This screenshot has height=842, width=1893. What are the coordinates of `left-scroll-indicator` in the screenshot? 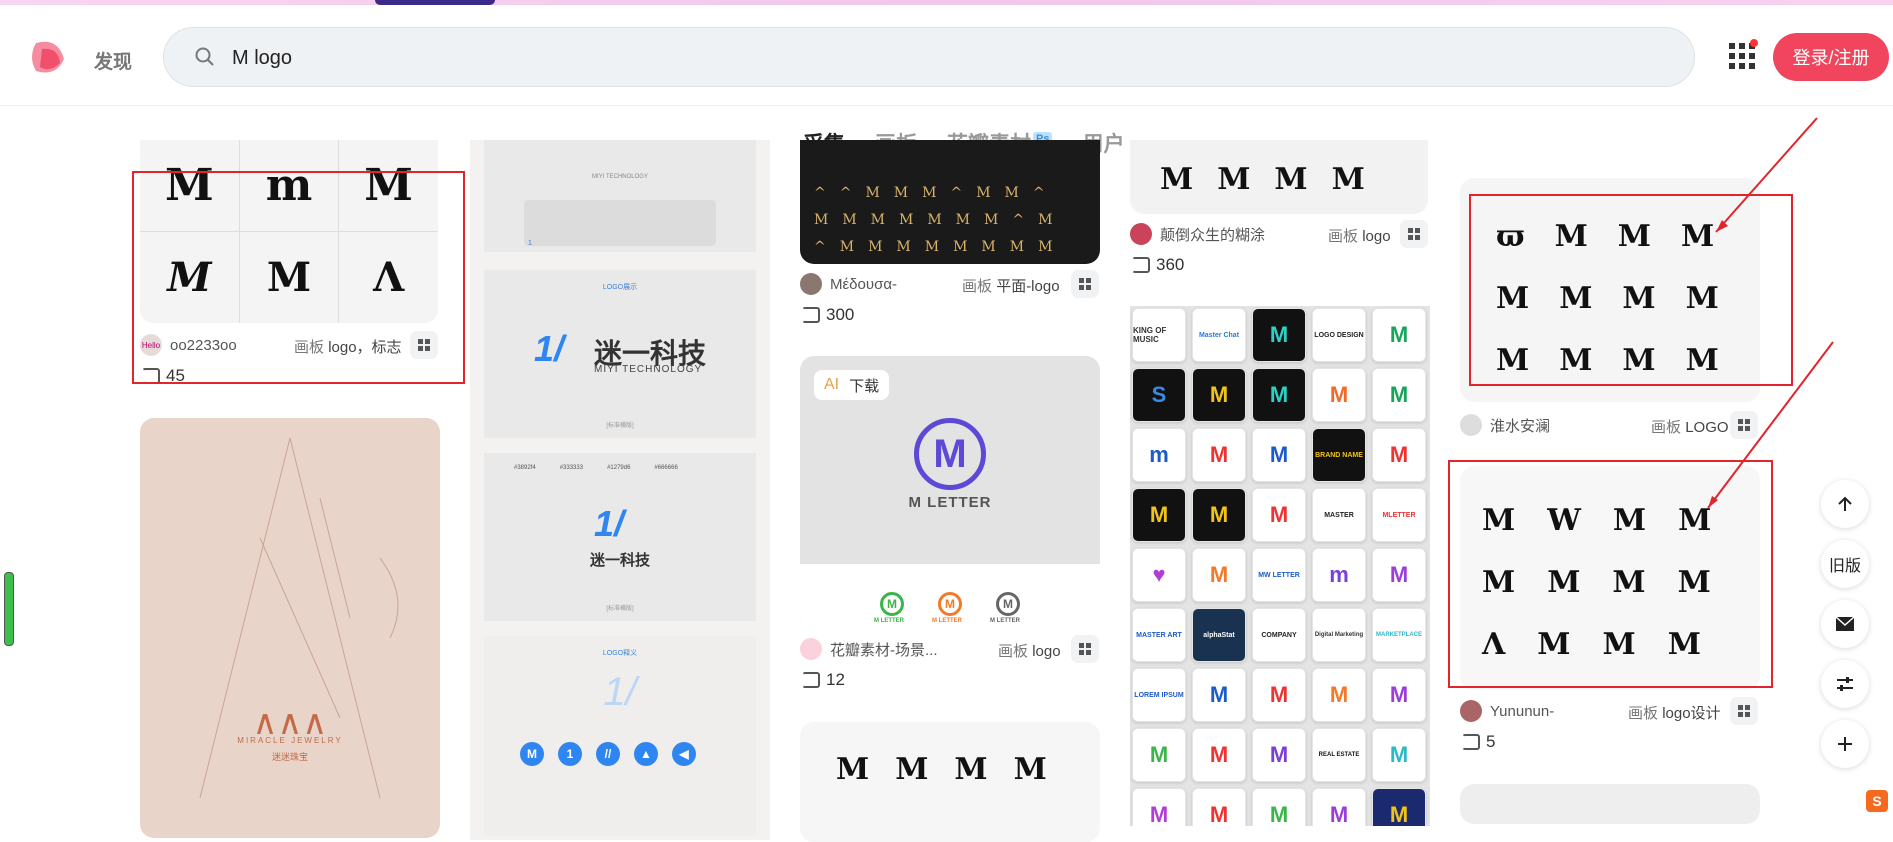 It's located at (9, 609).